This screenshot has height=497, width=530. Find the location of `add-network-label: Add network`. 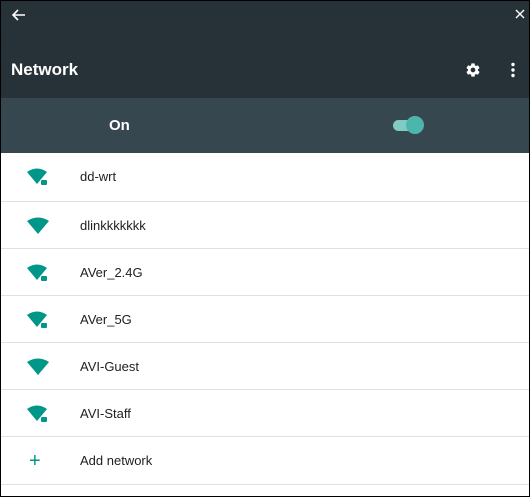

add-network-label: Add network is located at coordinates (116, 460).